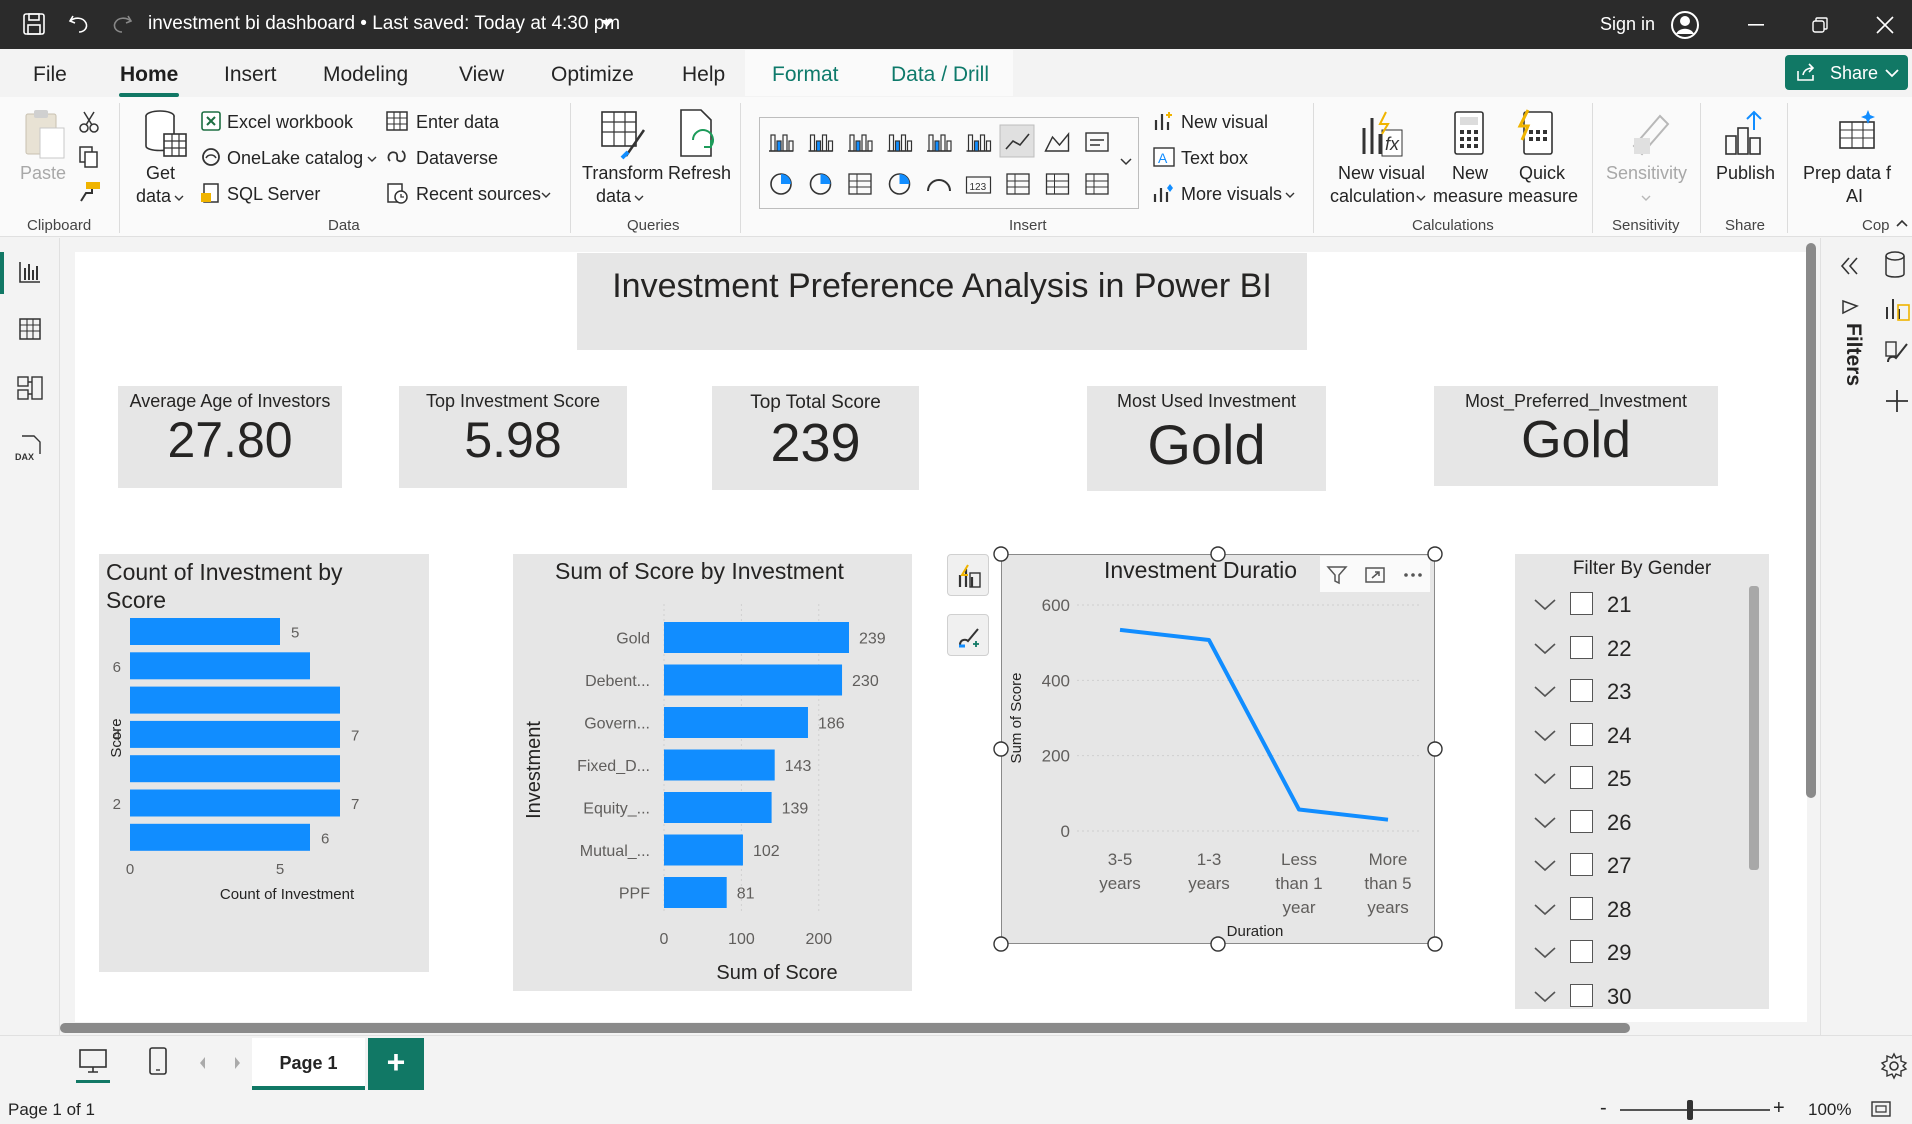 The width and height of the screenshot is (1912, 1124). Describe the element at coordinates (30, 388) in the screenshot. I see `model-view-icon` at that location.